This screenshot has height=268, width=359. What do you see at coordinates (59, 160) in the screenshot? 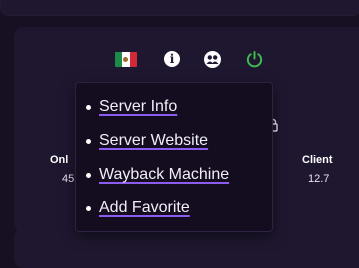
I see `online-label: Onl` at bounding box center [59, 160].